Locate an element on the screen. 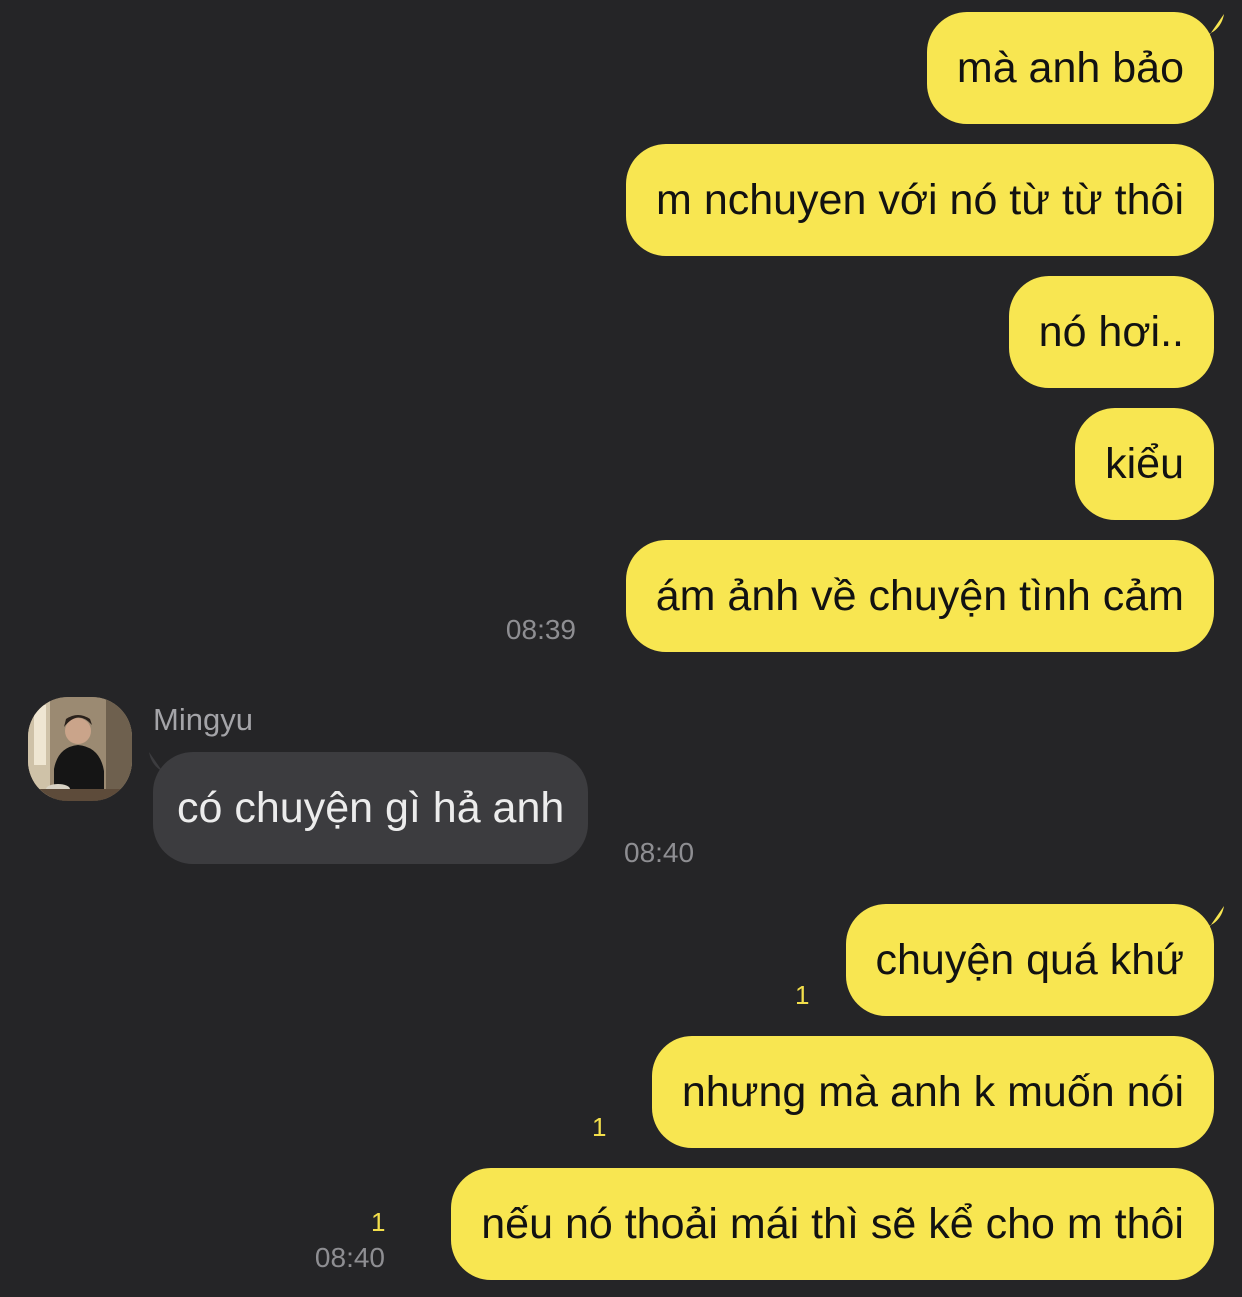 This screenshot has height=1297, width=1242. message-bubble-outgoing: nó hơi.. is located at coordinates (1111, 332).